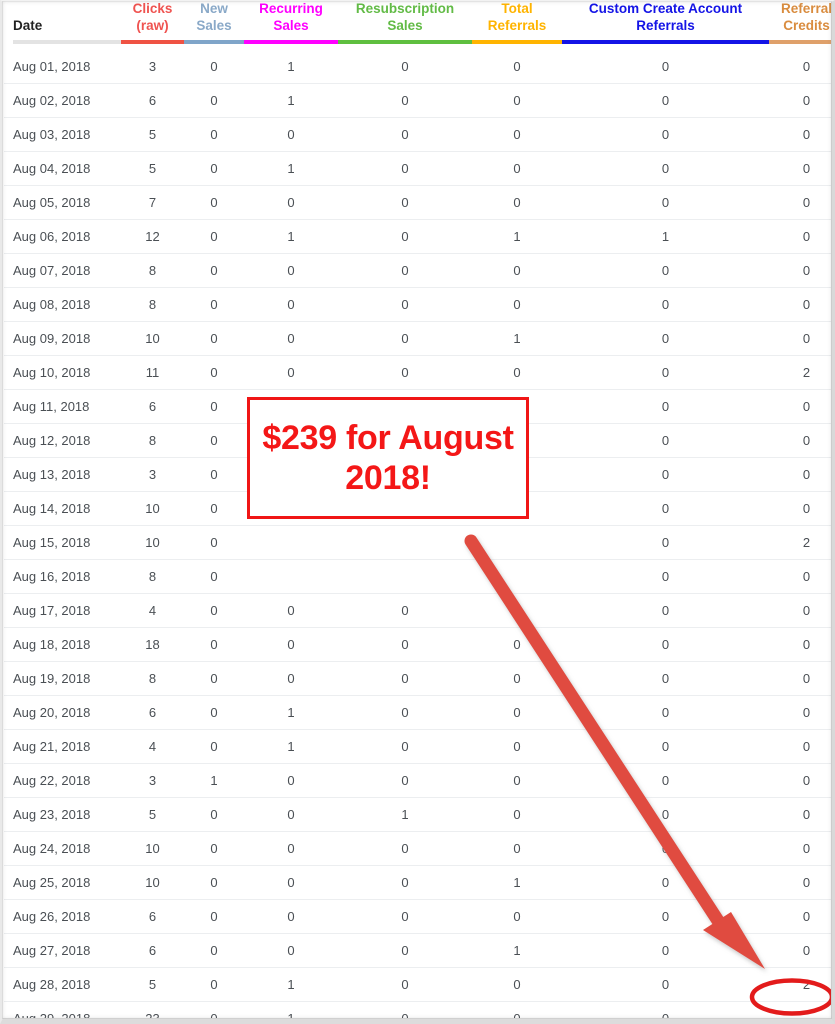 The height and width of the screenshot is (1024, 835). Describe the element at coordinates (405, 25) in the screenshot. I see `column-header-resubscription-sales: Resubscription Sales` at that location.